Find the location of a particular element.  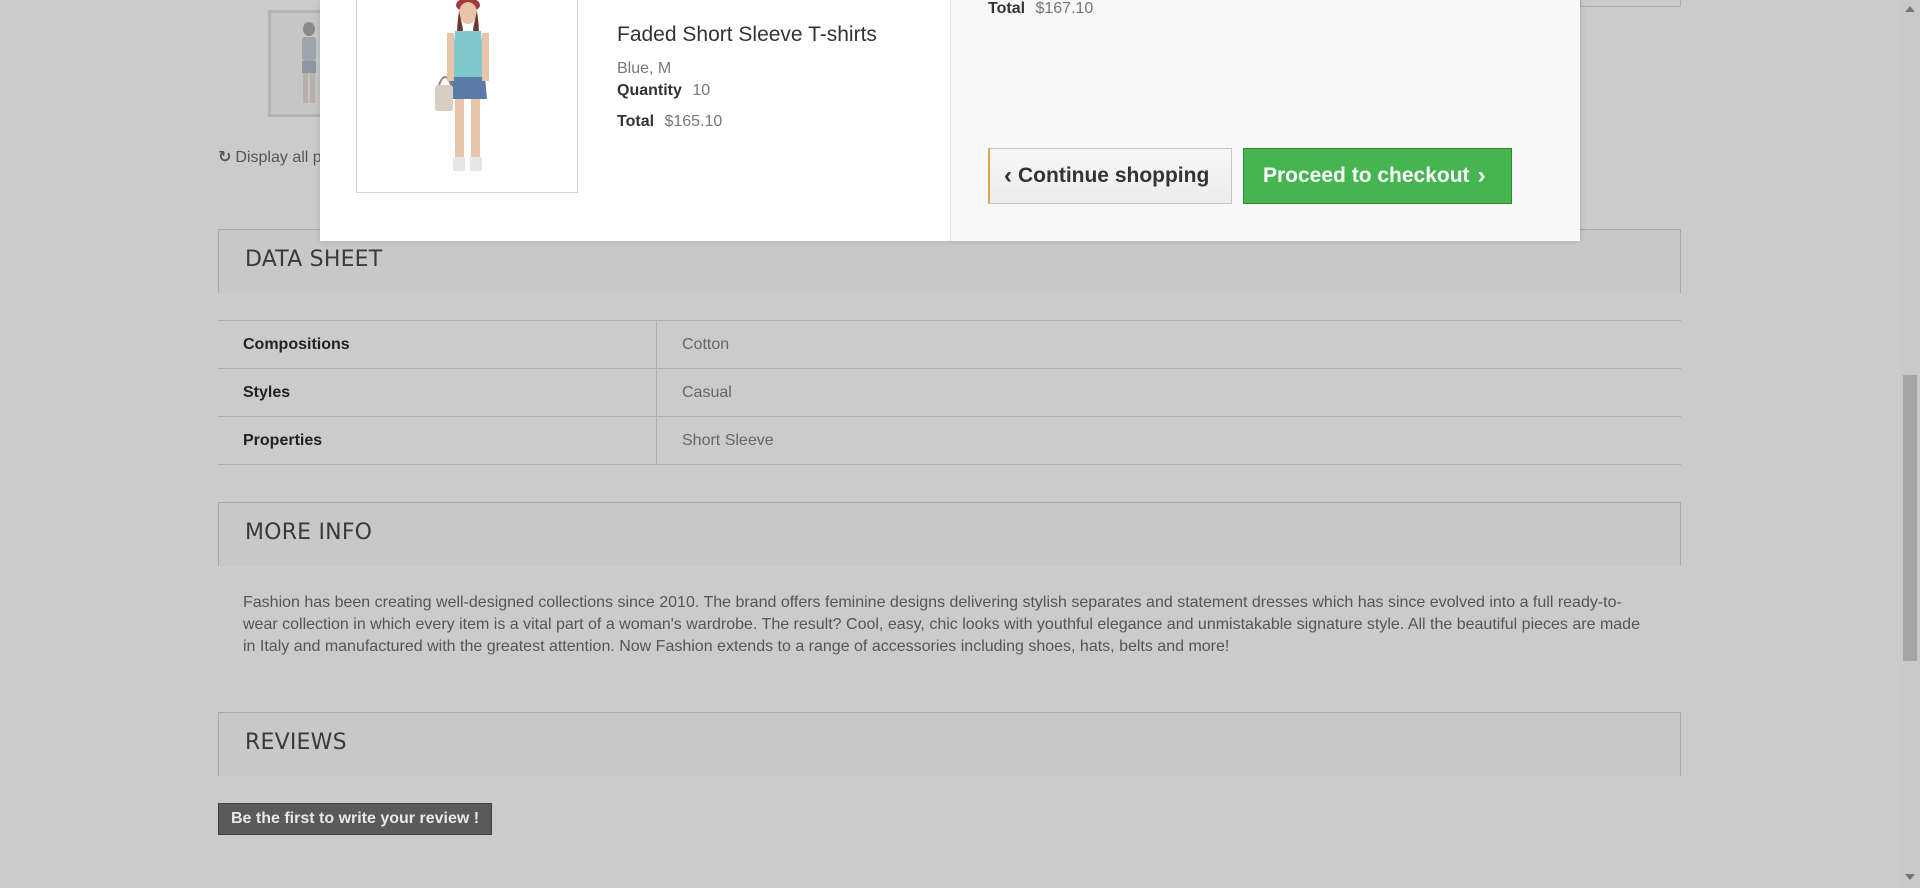

reviews-header: REVIEWS is located at coordinates (949, 744).